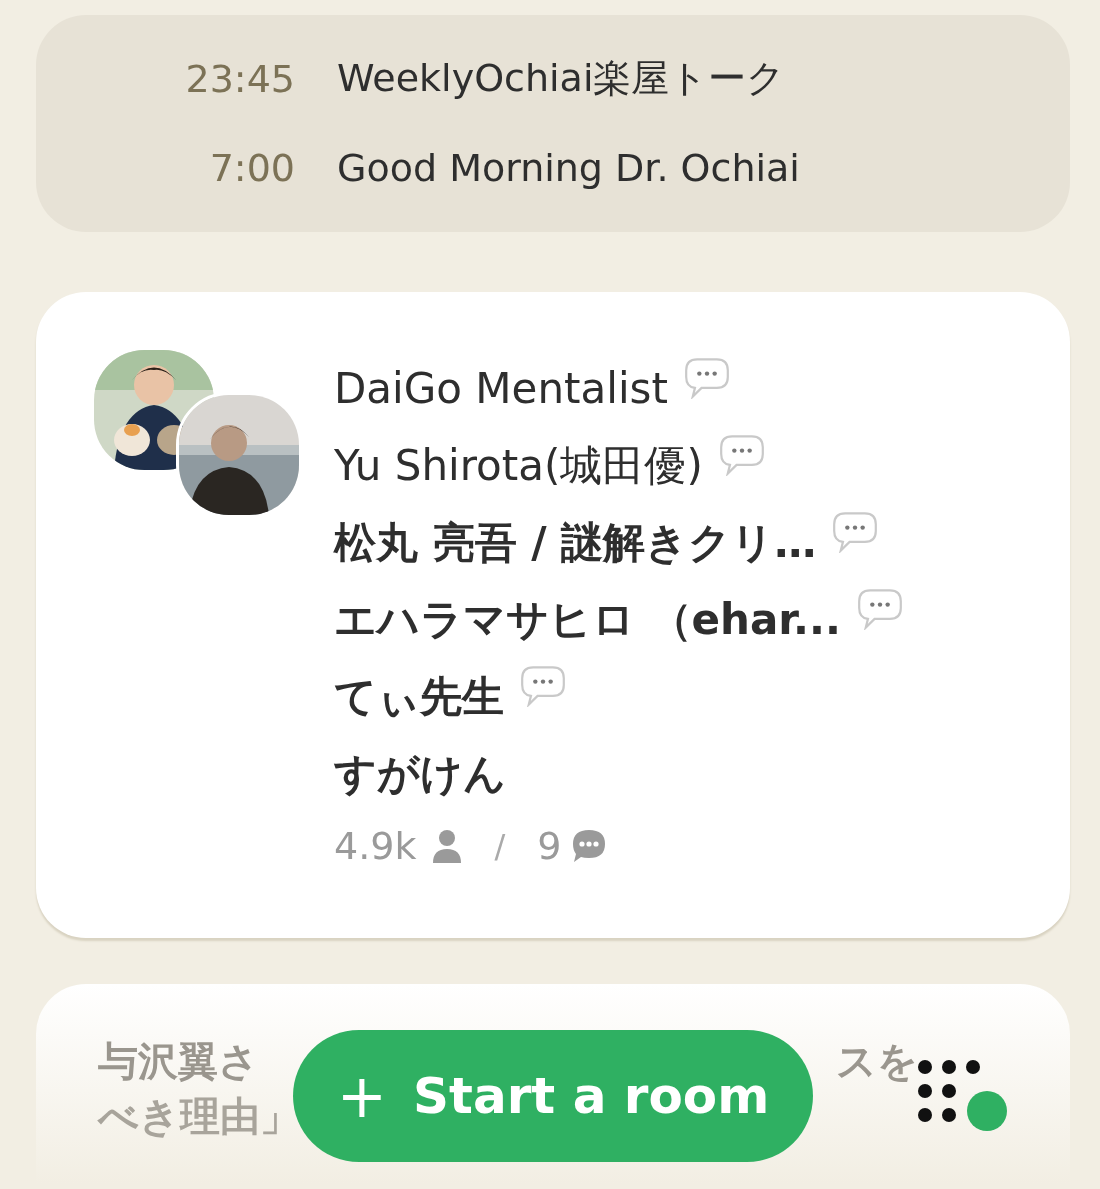 This screenshot has height=1189, width=1100. I want to click on chat-icon, so click(589, 846).